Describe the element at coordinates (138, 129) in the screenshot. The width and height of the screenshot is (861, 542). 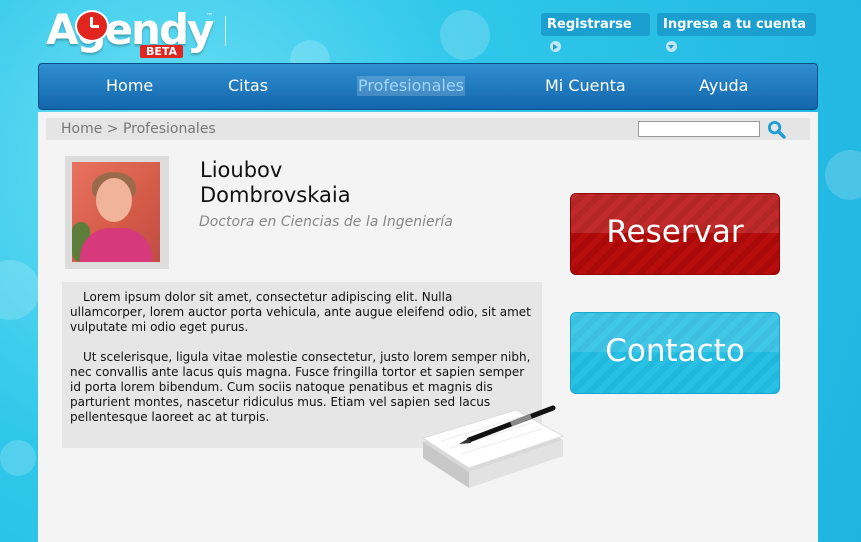
I see `breadcrumb: Home > Profesionales` at that location.